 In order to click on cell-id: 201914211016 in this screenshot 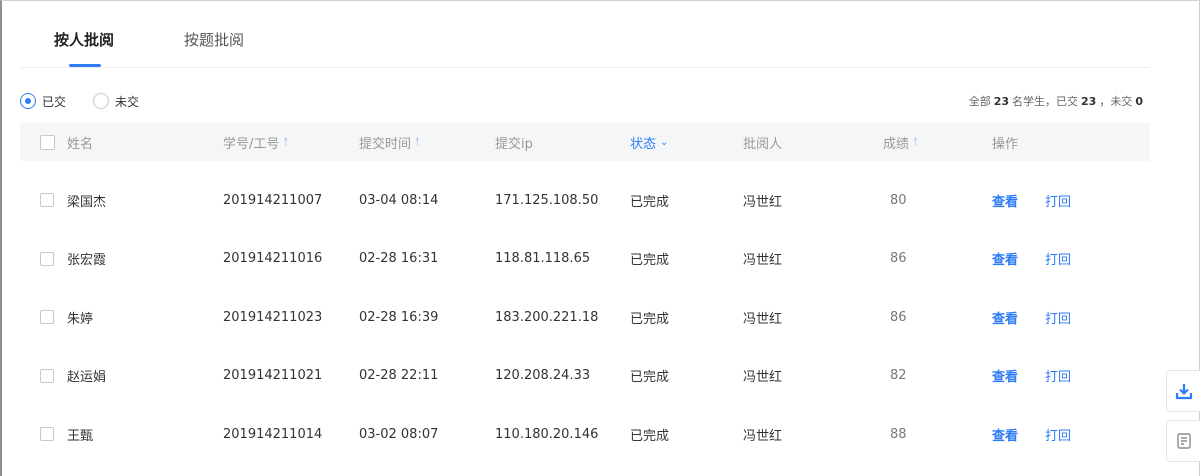, I will do `click(273, 259)`.